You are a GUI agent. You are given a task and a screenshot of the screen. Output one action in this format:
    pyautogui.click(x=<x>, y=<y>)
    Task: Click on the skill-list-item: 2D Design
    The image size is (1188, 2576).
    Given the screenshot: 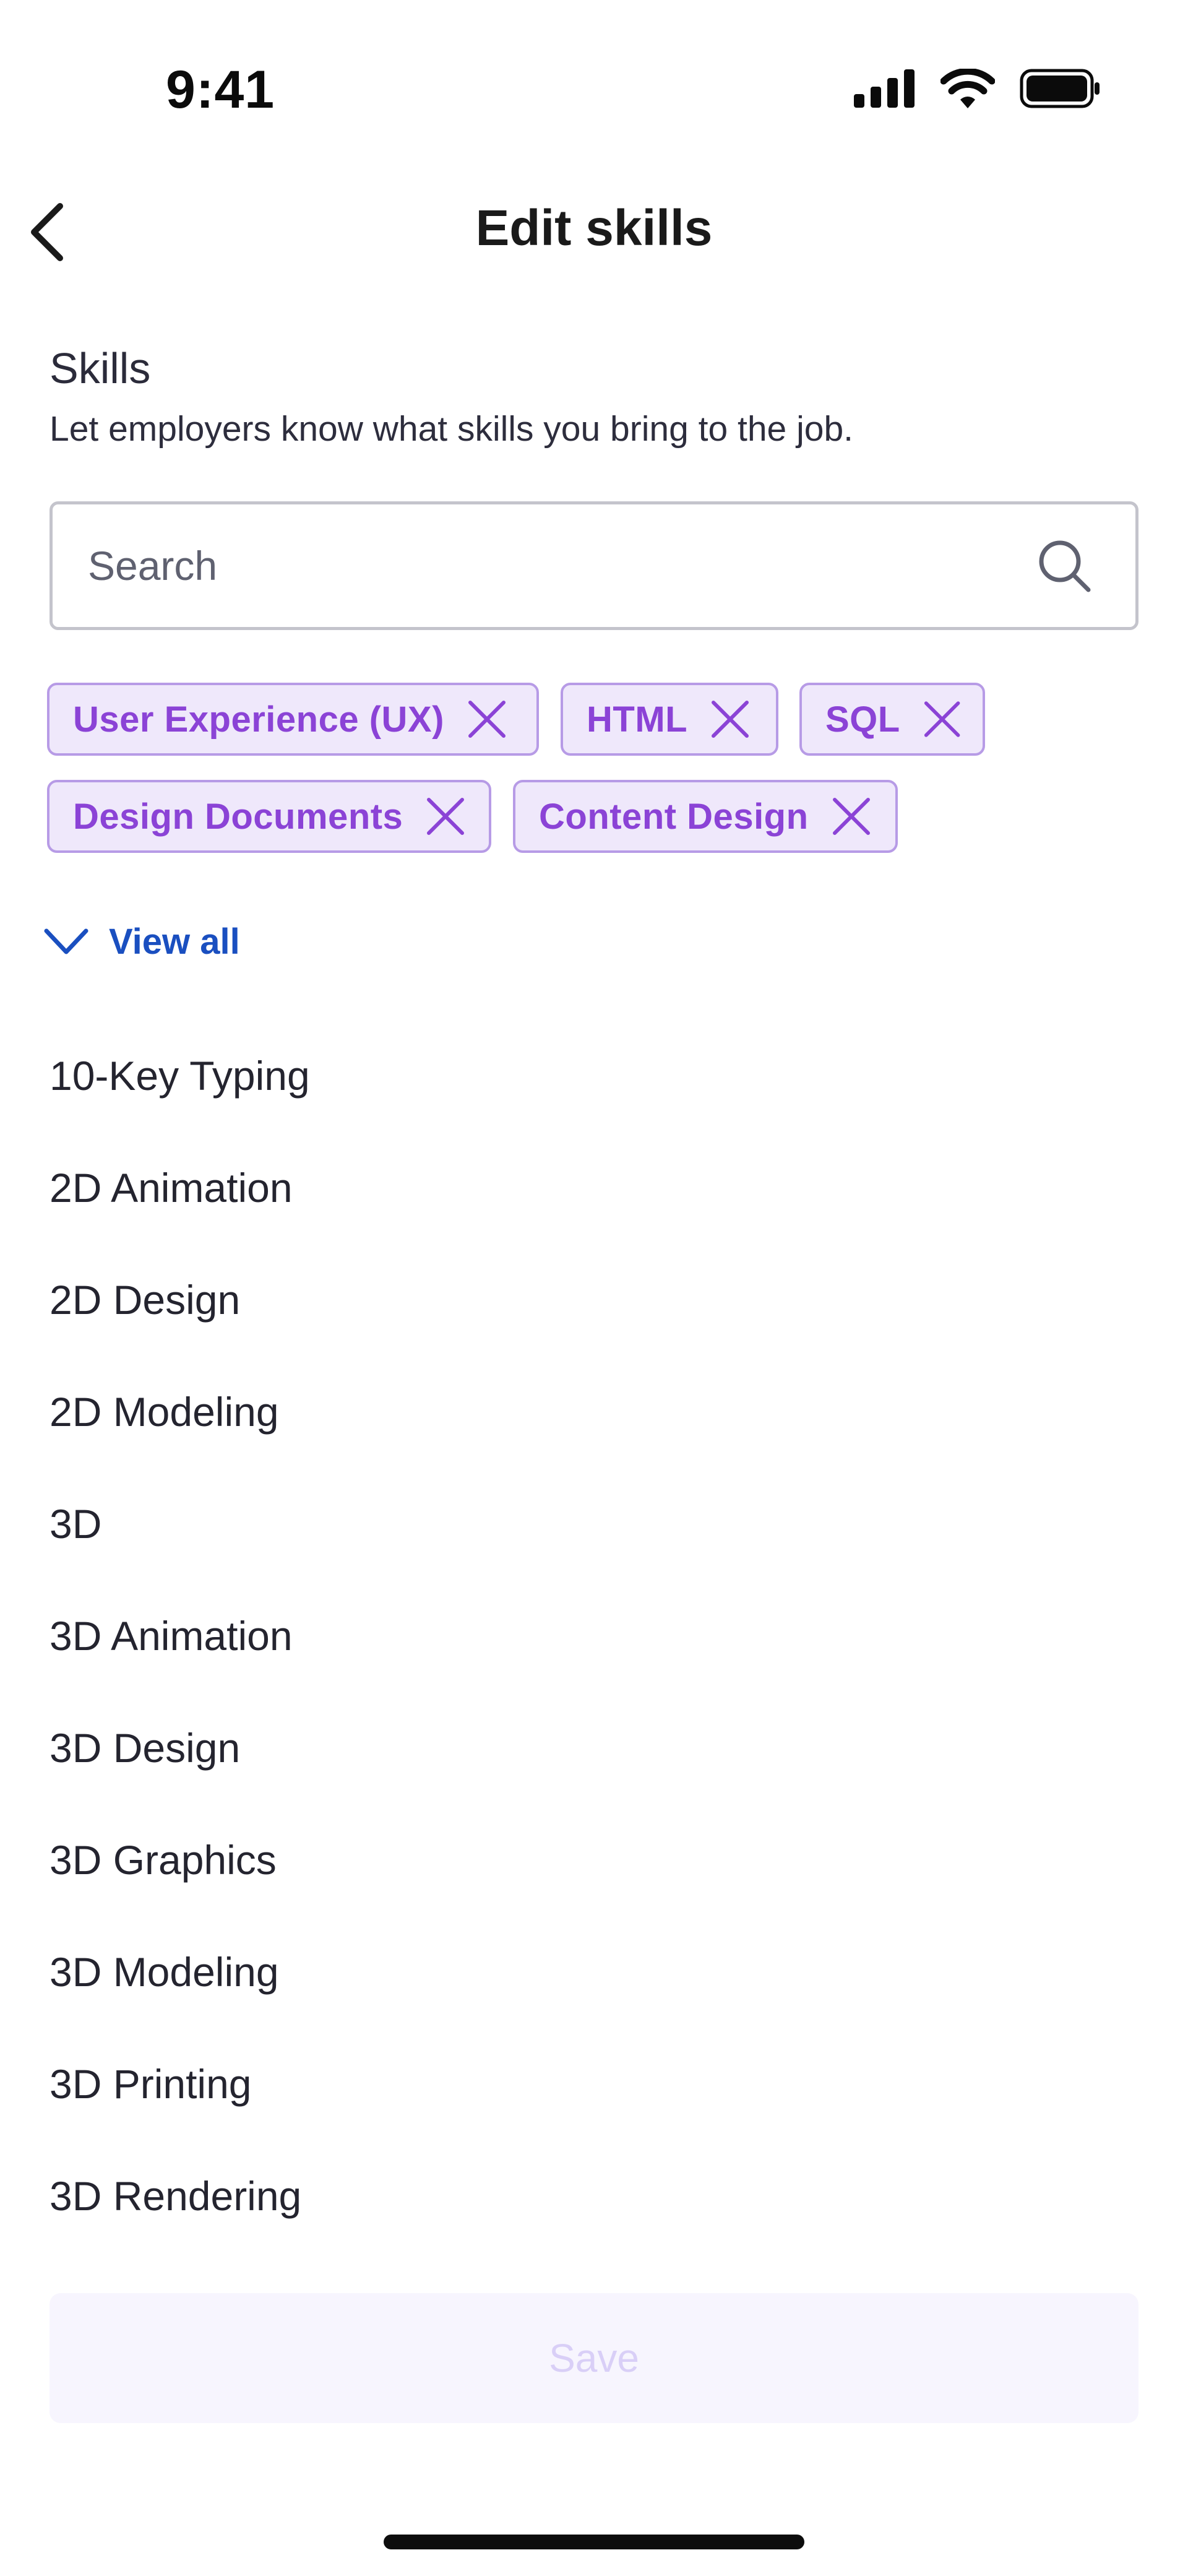 What is the action you would take?
    pyautogui.click(x=145, y=1299)
    